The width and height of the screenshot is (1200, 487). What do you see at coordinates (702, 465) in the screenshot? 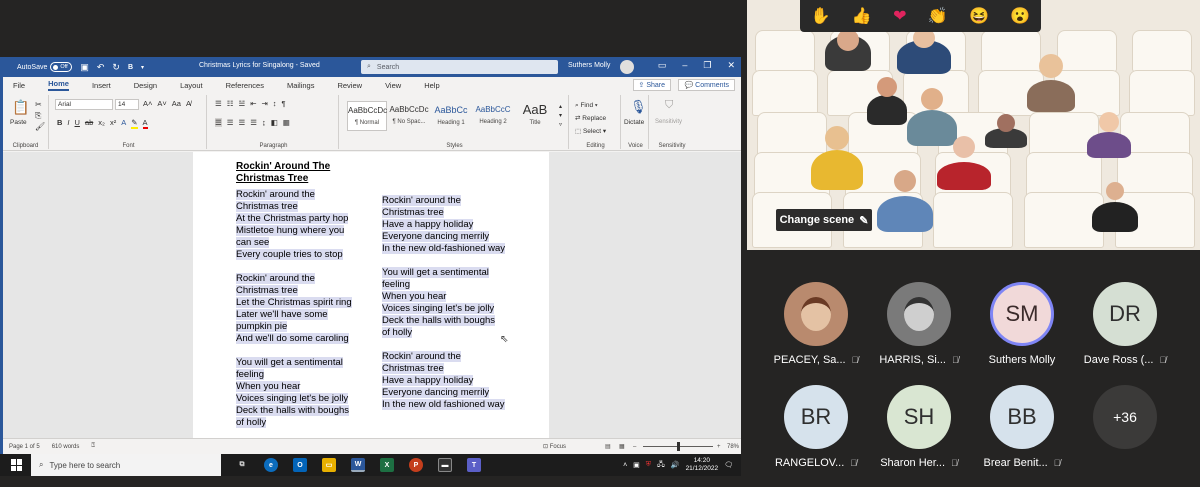
I see `clock: 14:20 21/12/2022` at bounding box center [702, 465].